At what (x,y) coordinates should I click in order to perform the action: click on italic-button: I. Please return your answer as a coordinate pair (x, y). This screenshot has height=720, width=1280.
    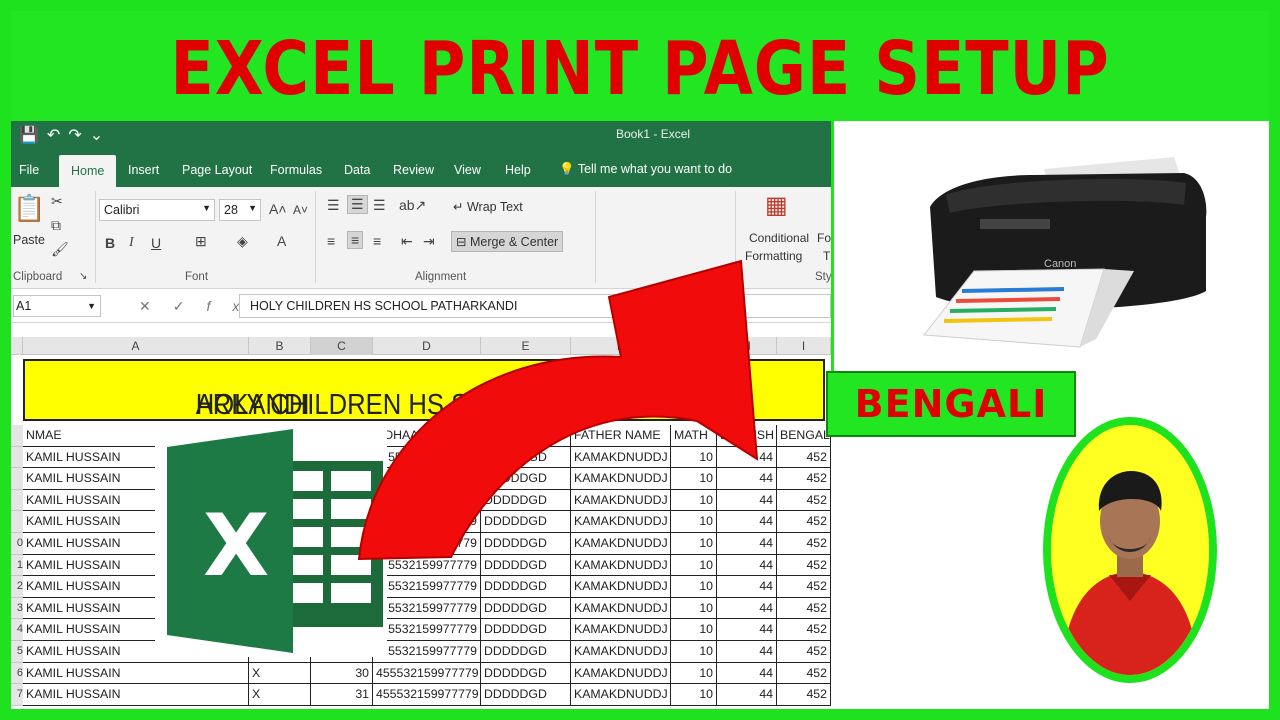
    Looking at the image, I should click on (131, 243).